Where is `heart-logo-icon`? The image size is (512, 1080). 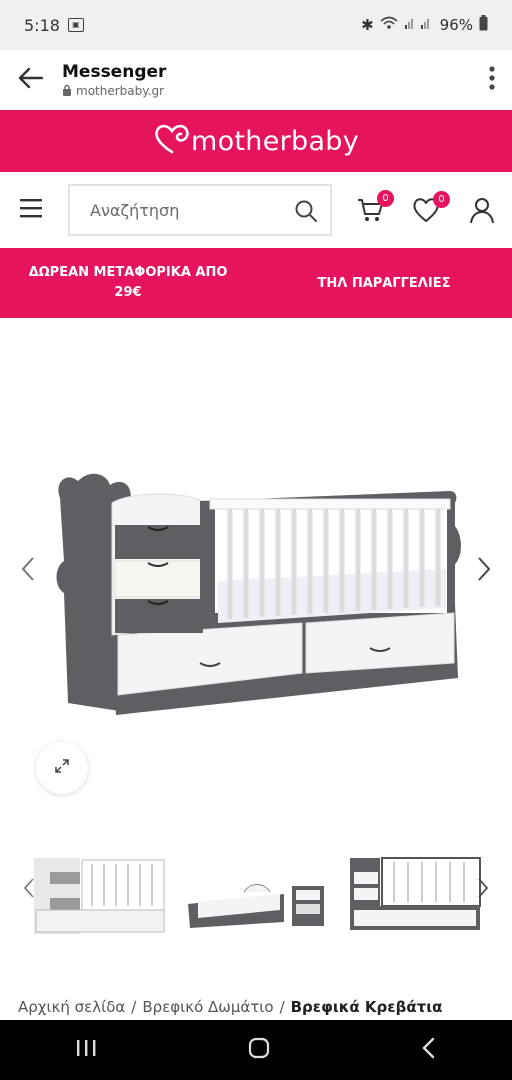 heart-logo-icon is located at coordinates (172, 141).